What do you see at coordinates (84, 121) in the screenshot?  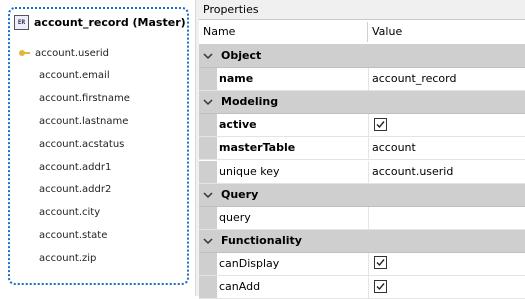 I see `column-name: account.lastname` at bounding box center [84, 121].